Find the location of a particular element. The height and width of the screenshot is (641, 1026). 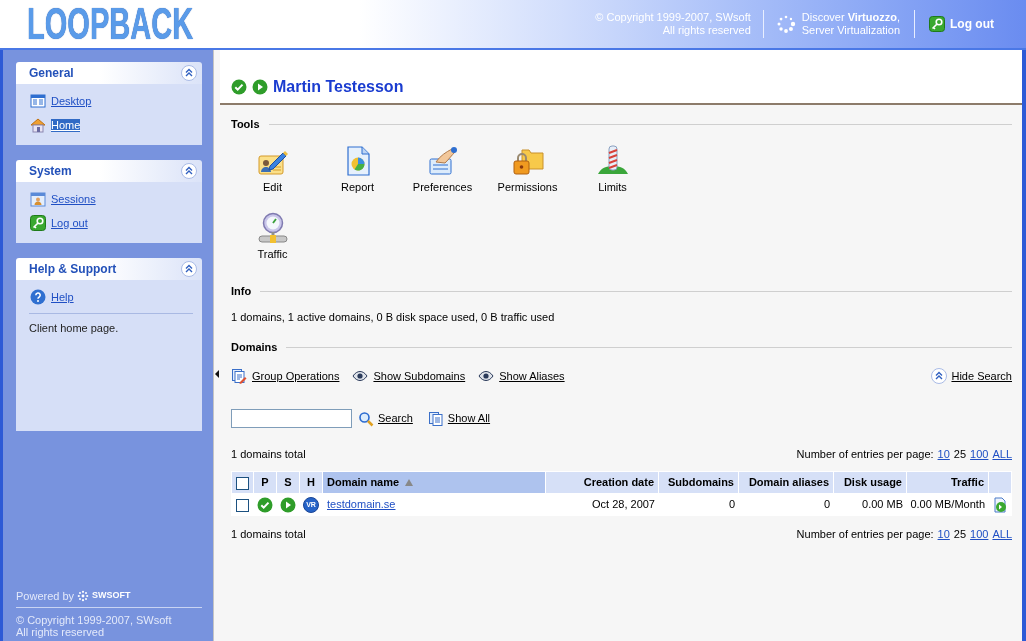

column-header: H is located at coordinates (311, 482).